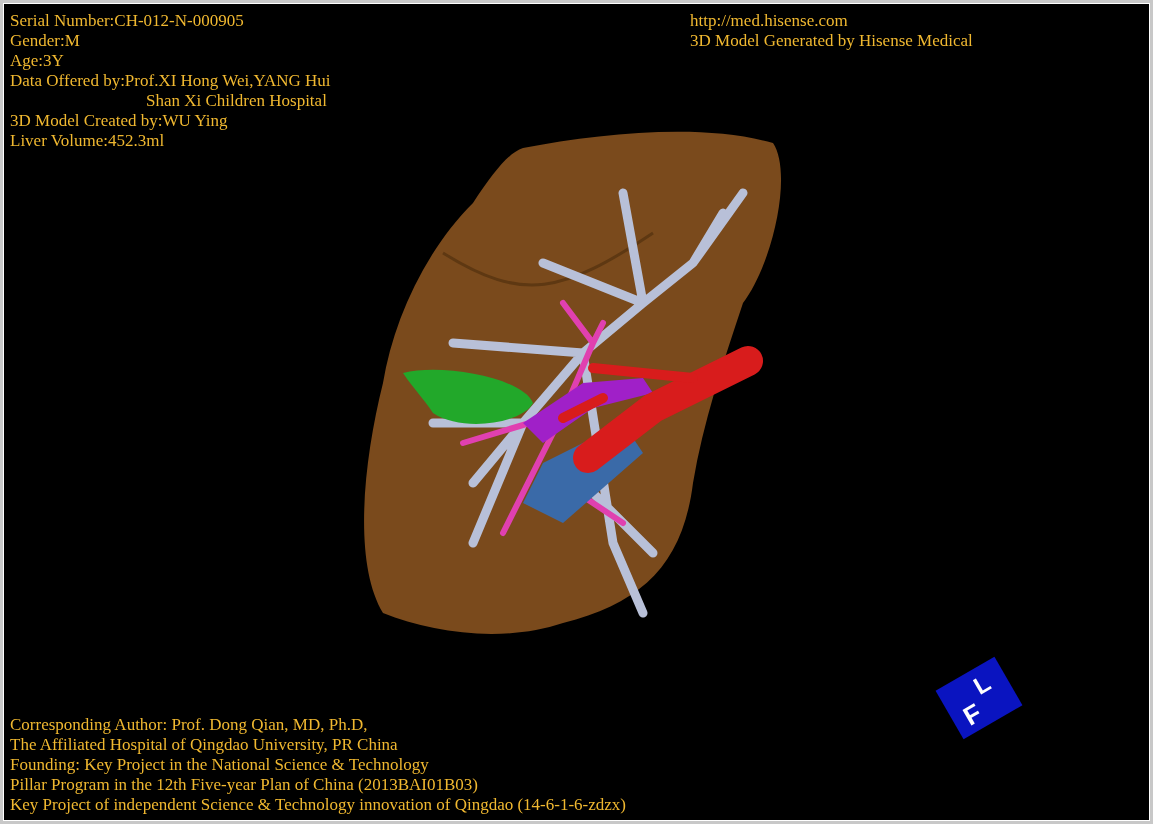 The width and height of the screenshot is (1153, 824). Describe the element at coordinates (37, 61) in the screenshot. I see `overlay-text: Age:3Y` at that location.